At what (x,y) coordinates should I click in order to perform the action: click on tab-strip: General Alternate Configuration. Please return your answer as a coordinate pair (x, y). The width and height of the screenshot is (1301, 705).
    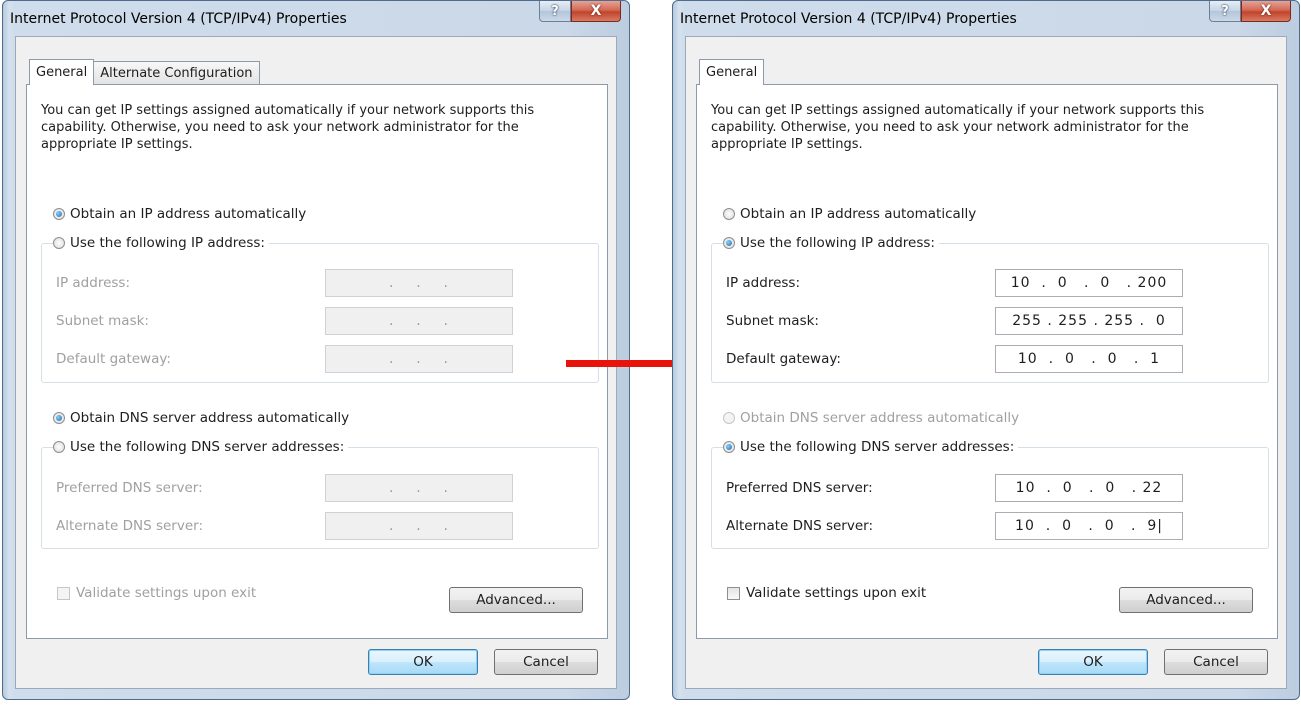
    Looking at the image, I should click on (144, 72).